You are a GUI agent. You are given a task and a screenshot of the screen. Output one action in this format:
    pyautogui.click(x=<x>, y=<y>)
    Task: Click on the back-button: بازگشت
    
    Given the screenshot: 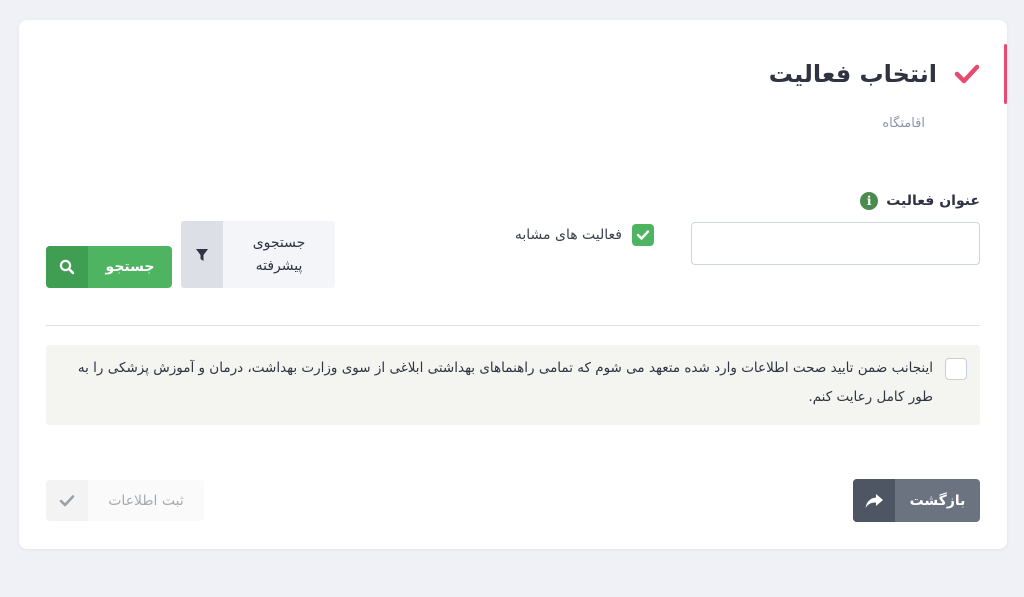 What is the action you would take?
    pyautogui.click(x=916, y=500)
    